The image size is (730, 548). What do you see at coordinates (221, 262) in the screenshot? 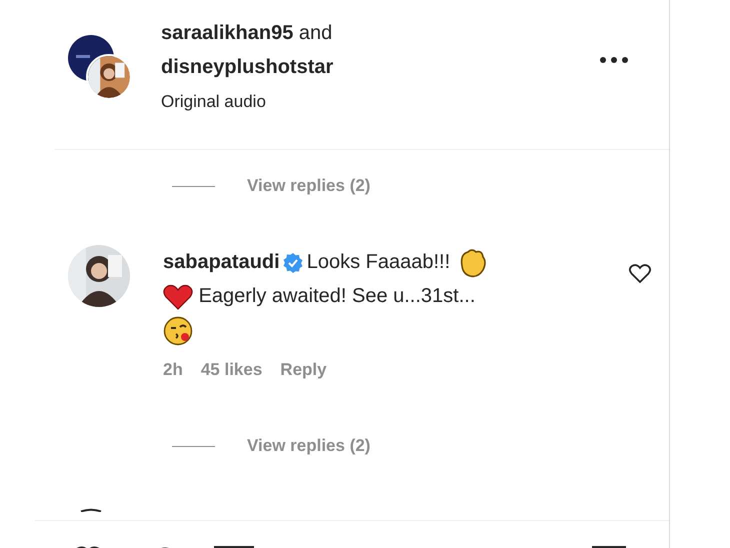
I see `username-link: sabapataudi` at bounding box center [221, 262].